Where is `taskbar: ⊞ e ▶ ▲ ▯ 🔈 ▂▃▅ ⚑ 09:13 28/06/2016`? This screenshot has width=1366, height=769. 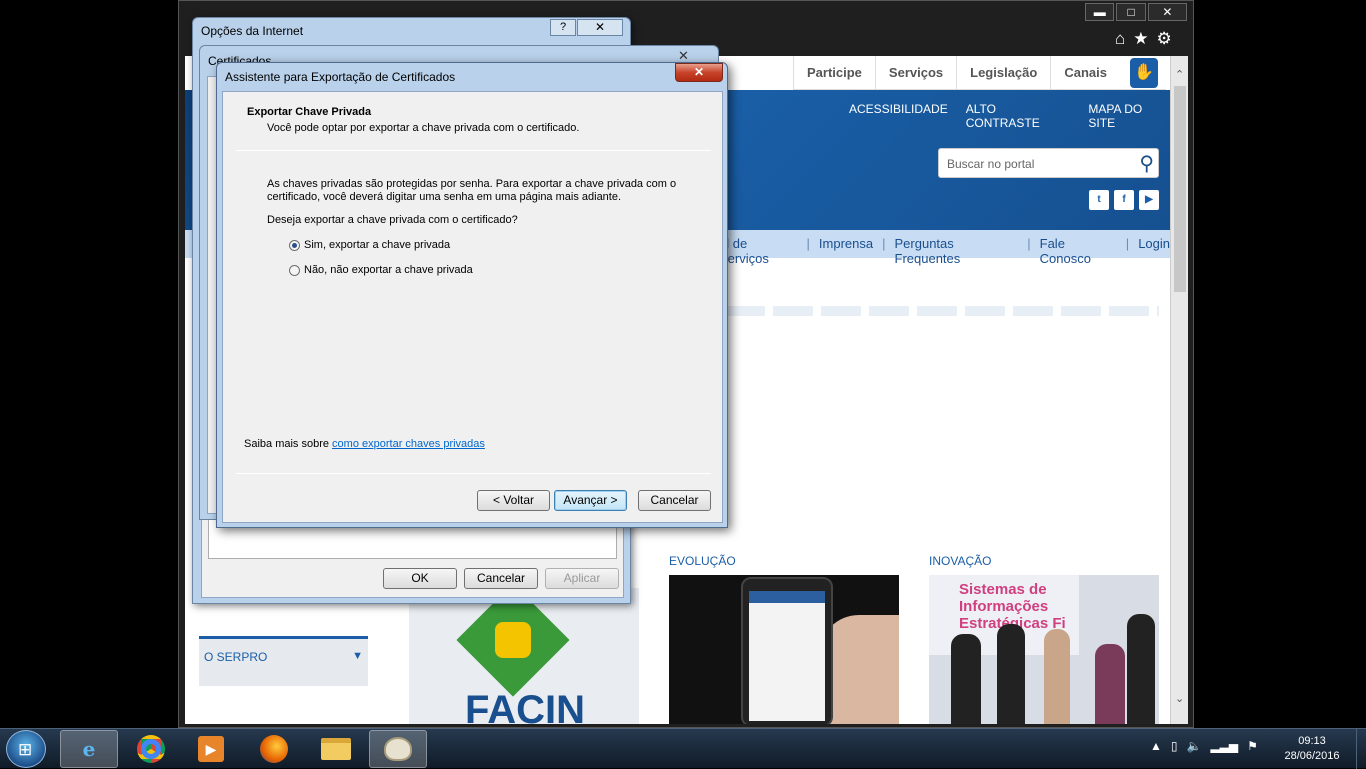
taskbar: ⊞ e ▶ ▲ ▯ 🔈 ▂▃▅ ⚑ 09:13 28/06/2016 is located at coordinates (683, 748).